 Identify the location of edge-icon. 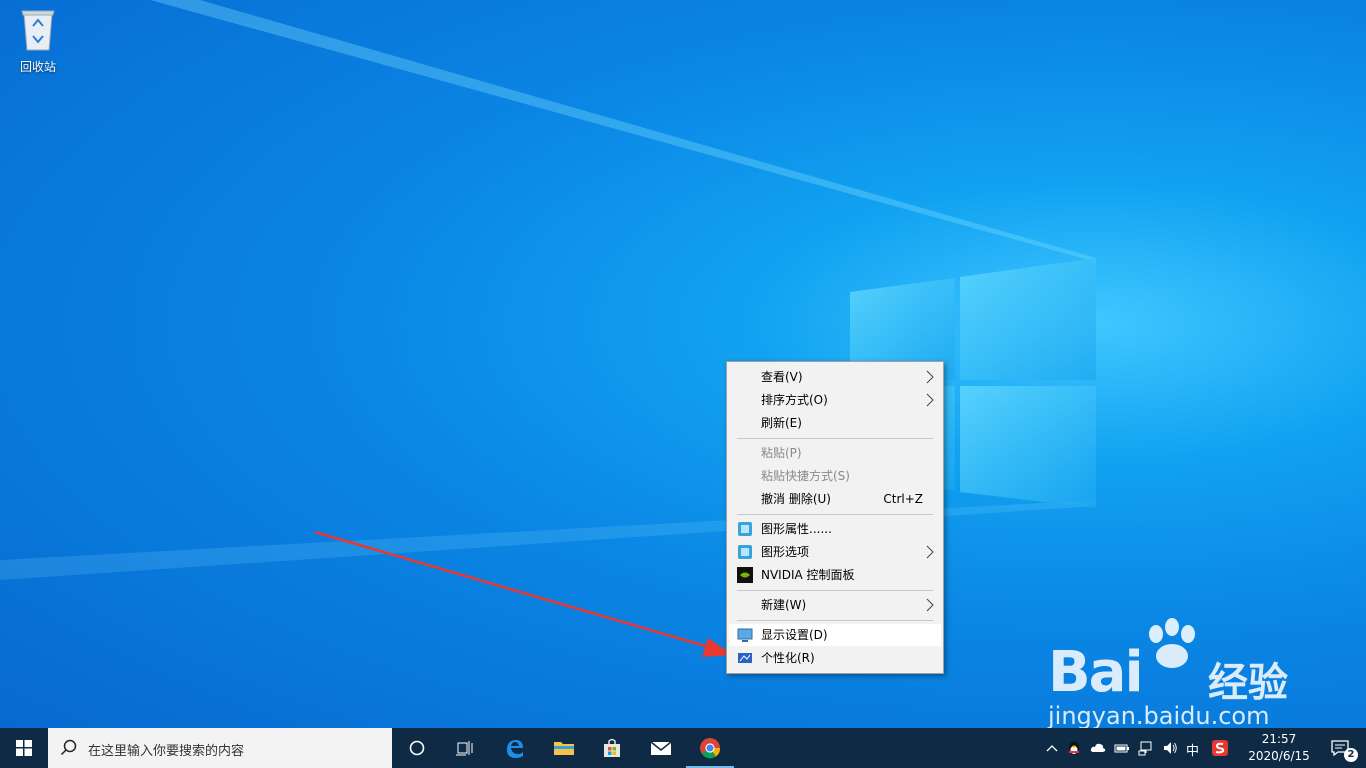
(515, 749).